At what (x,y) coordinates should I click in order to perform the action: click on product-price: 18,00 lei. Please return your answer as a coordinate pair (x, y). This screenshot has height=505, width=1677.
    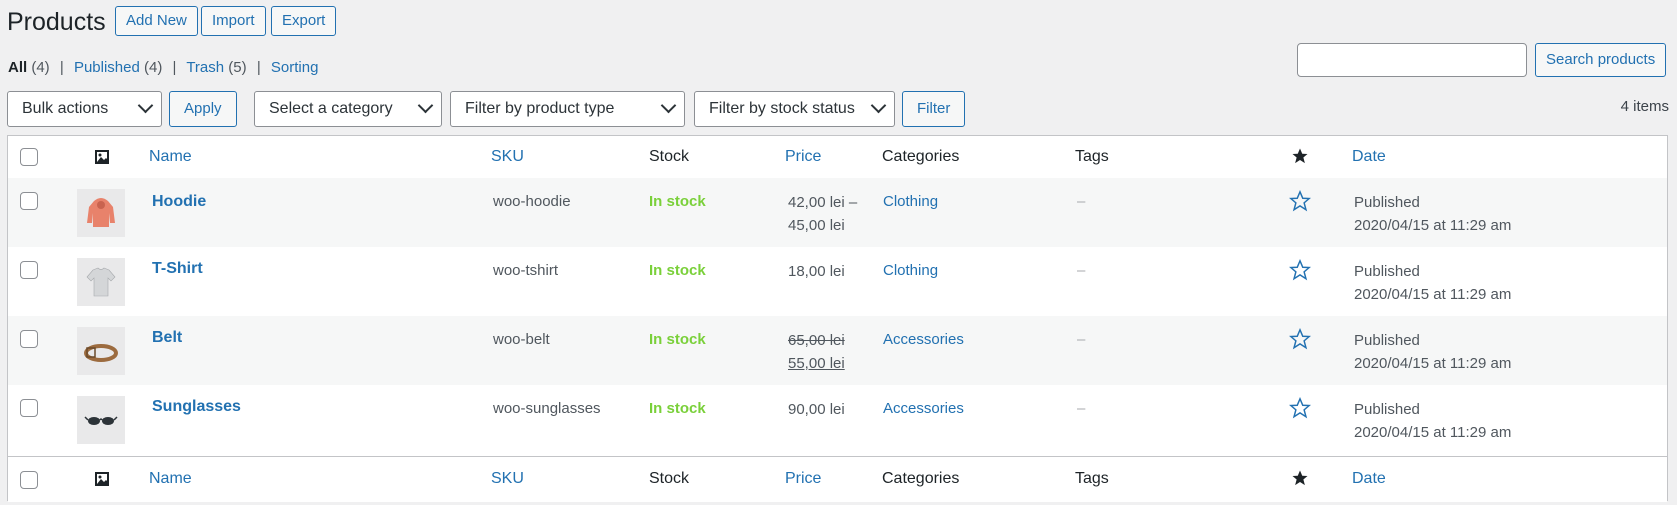
    Looking at the image, I should click on (816, 271).